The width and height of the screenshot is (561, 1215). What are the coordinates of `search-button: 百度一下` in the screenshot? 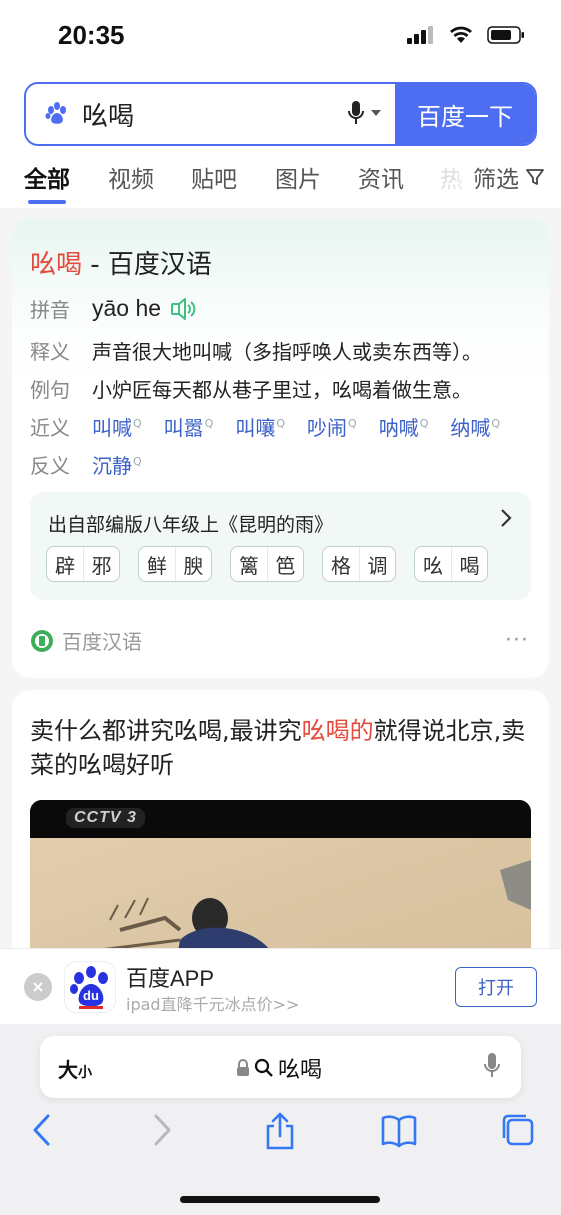 It's located at (465, 114).